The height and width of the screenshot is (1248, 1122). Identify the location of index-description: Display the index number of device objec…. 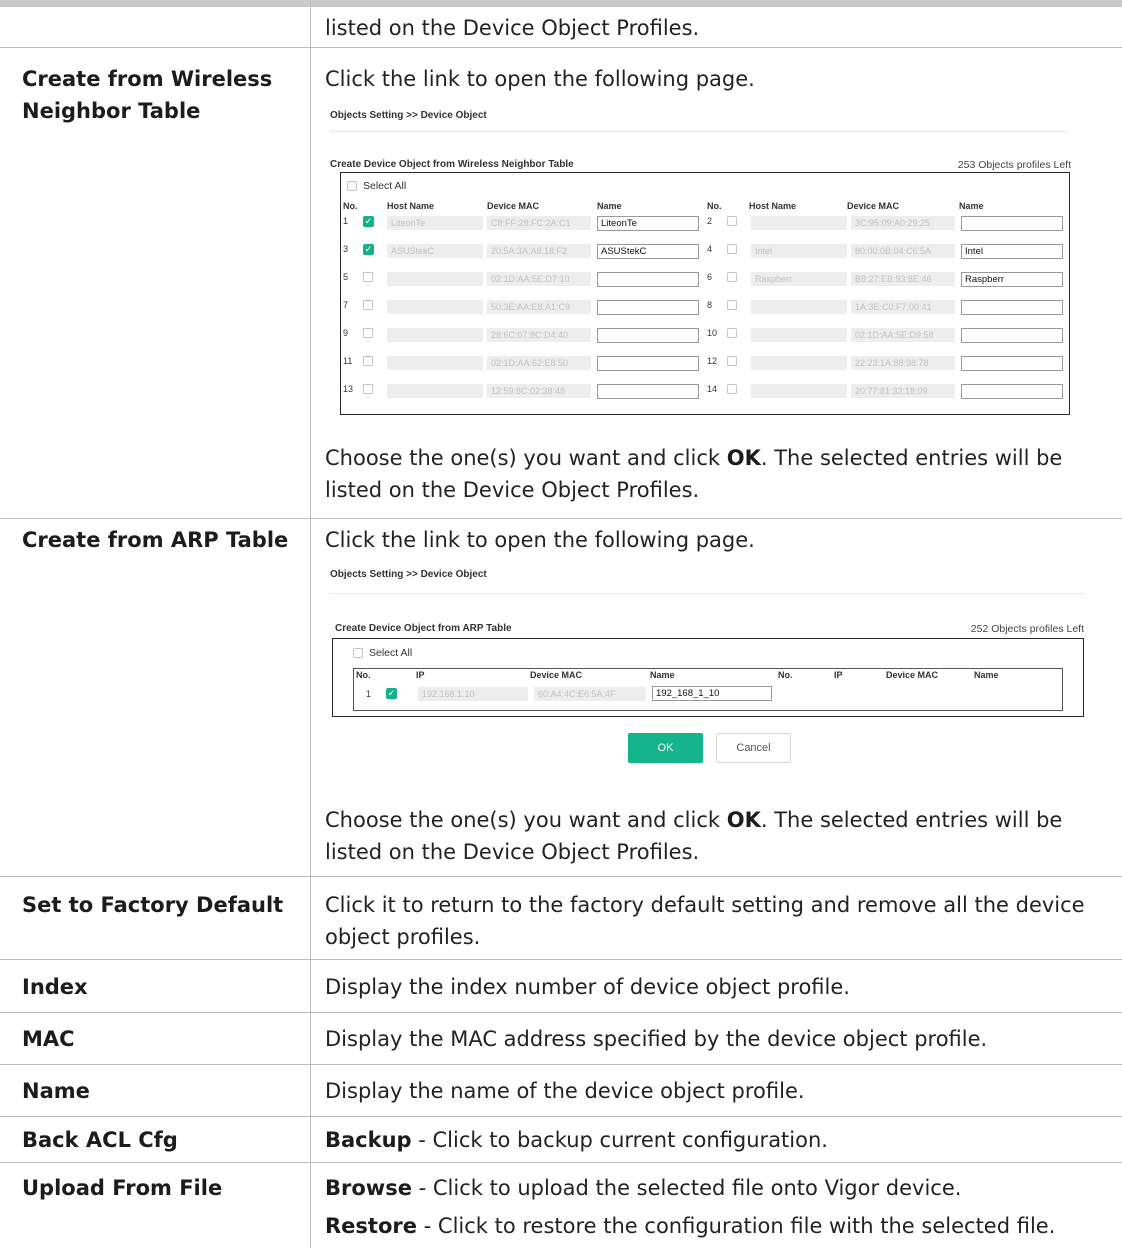
(587, 987).